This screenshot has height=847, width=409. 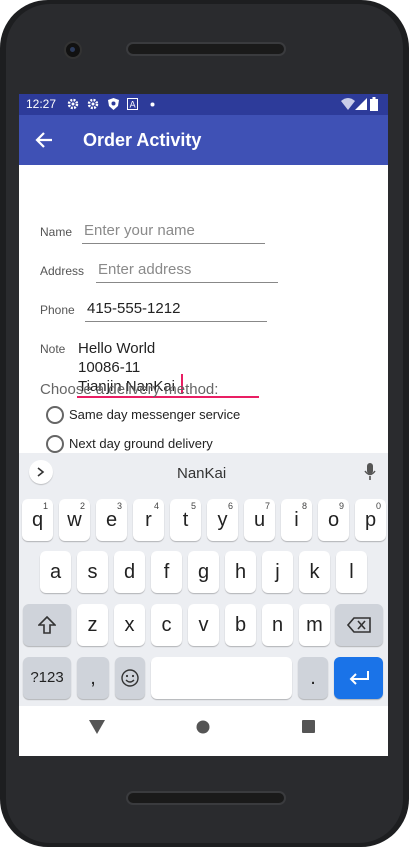 I want to click on enter-key, so click(x=358, y=678).